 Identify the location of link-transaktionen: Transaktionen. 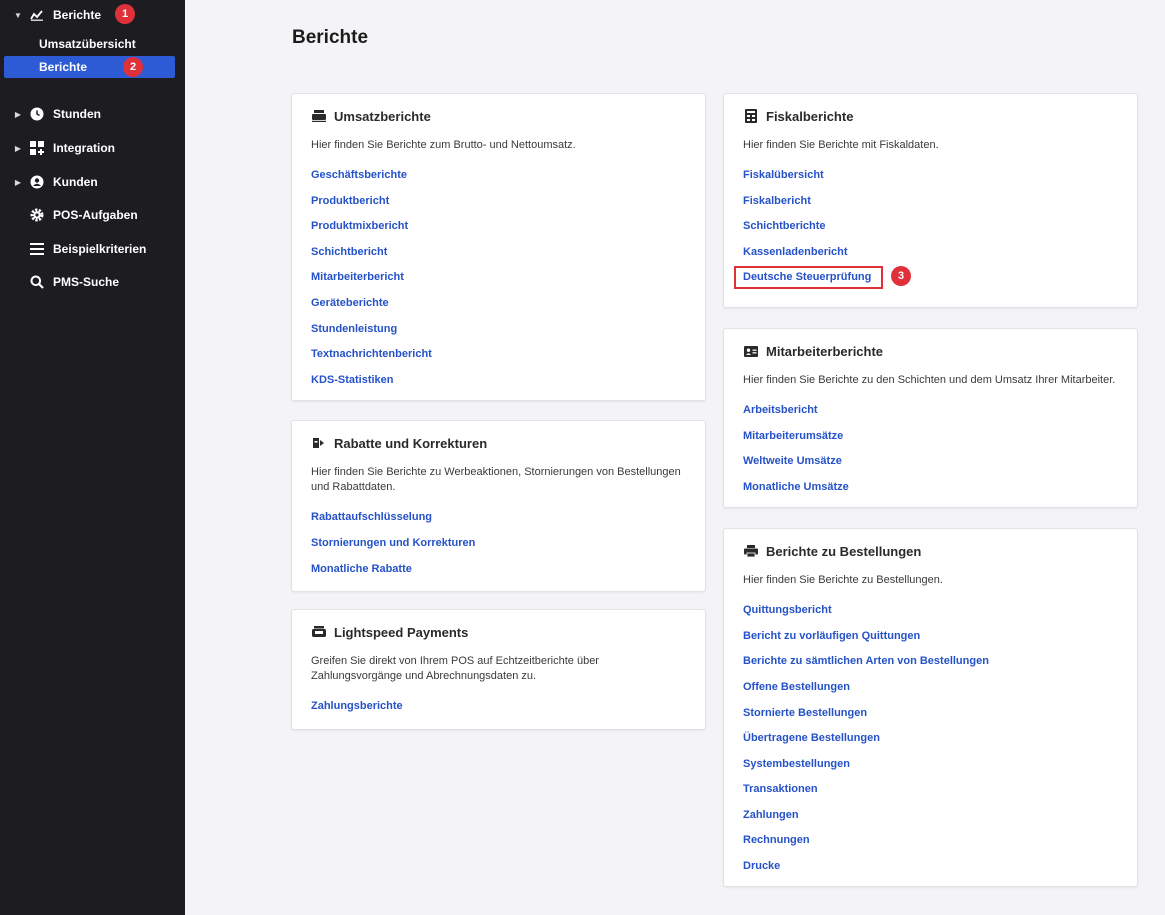
(780, 789).